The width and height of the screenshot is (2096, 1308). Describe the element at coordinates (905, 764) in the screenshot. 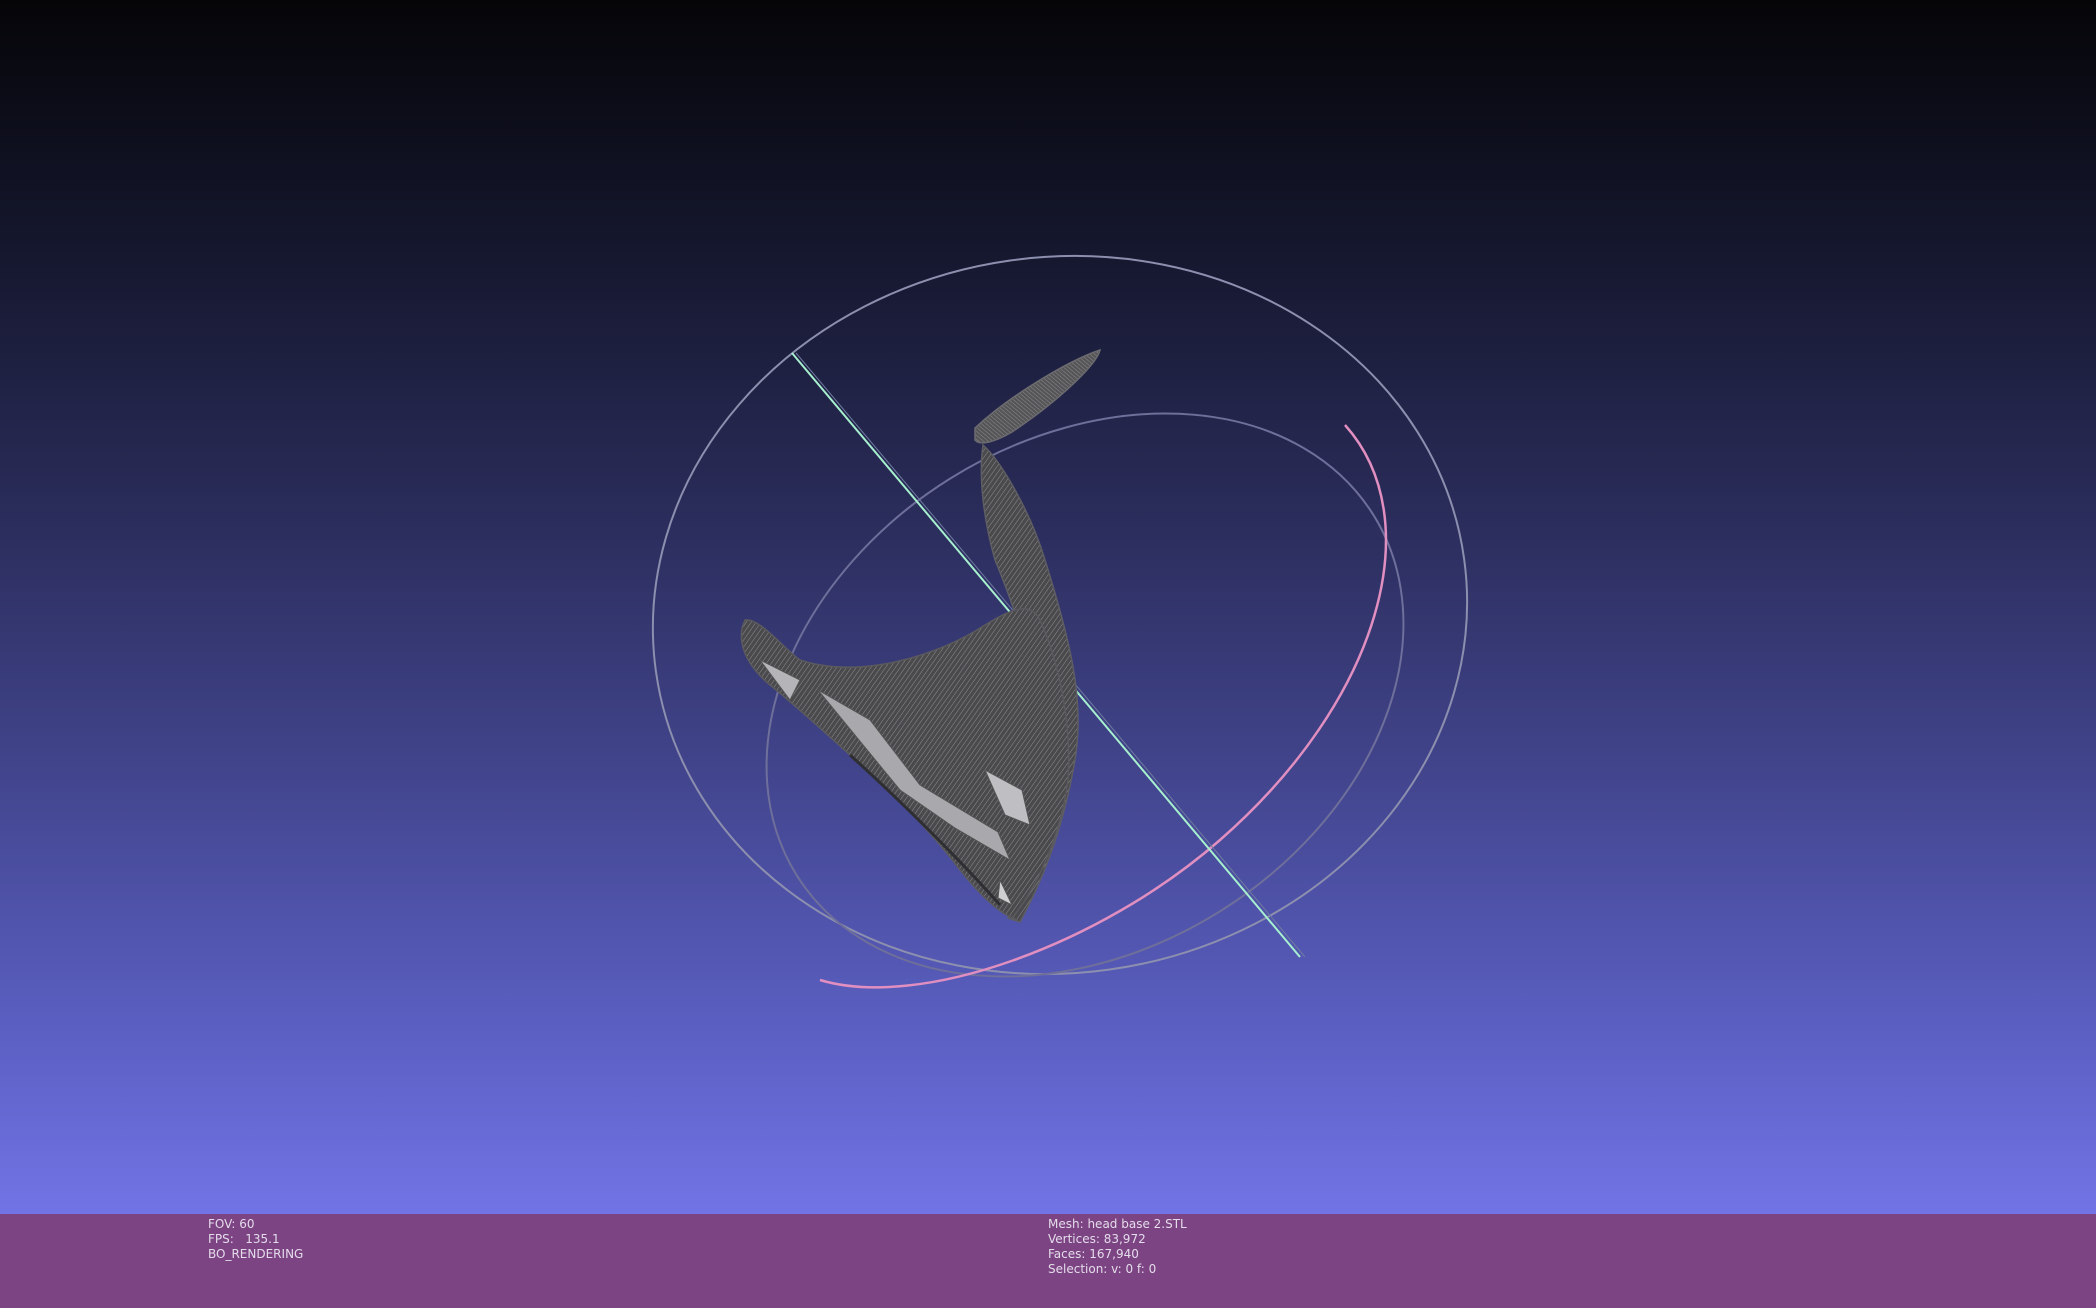

I see `mesh-bowl` at that location.